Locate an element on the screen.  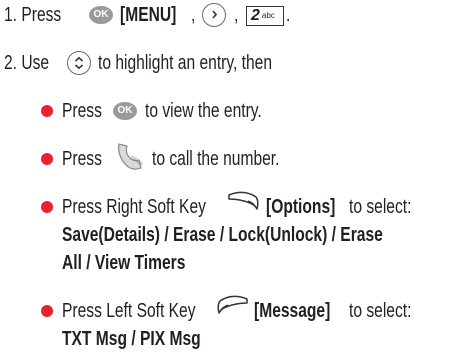
ok-key-label: OK is located at coordinates (101, 14).